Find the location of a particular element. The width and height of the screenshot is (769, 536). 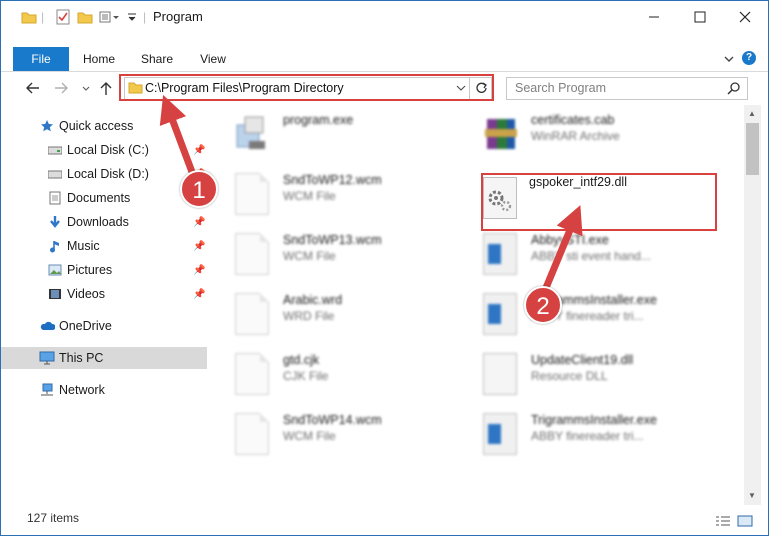

nav-quick-access: Quick access is located at coordinates (104, 126).